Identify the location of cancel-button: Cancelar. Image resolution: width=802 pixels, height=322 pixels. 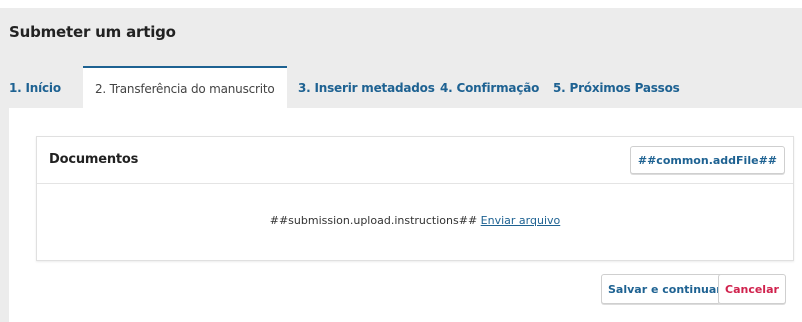
(752, 289).